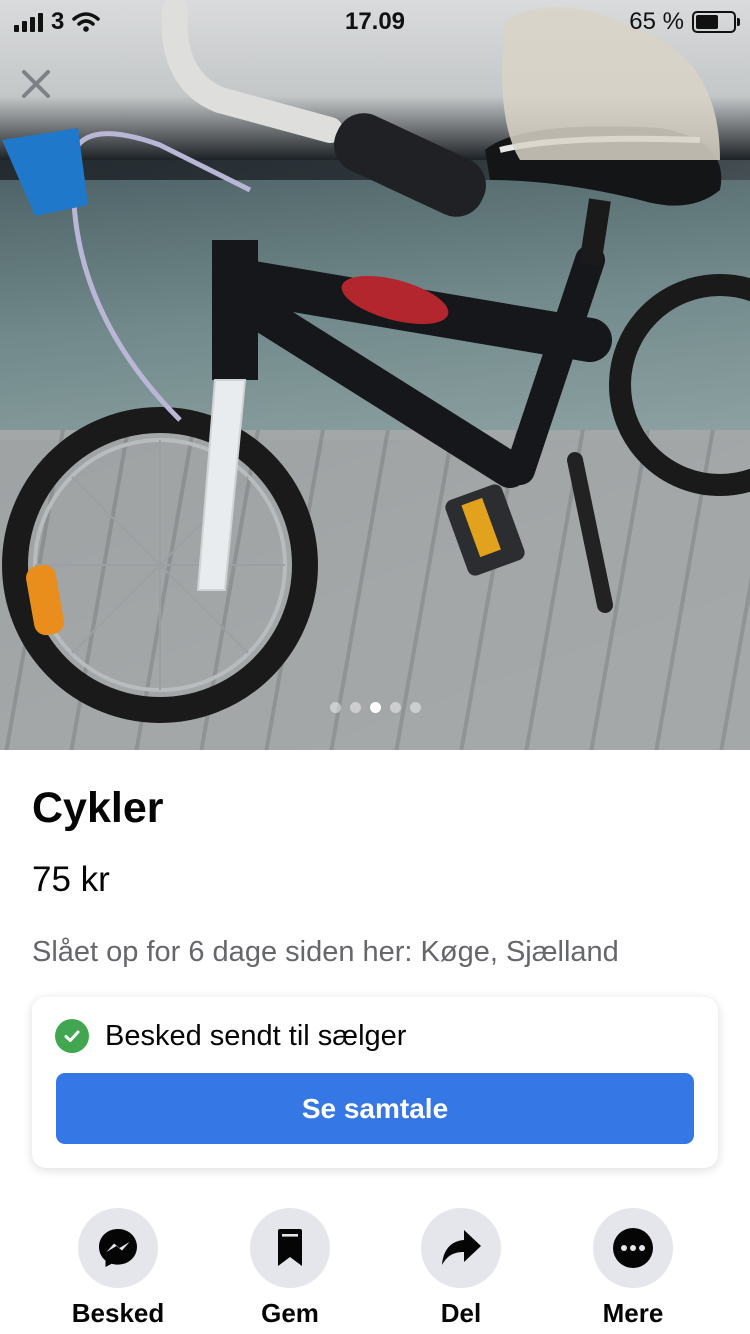 This screenshot has height=1334, width=750. Describe the element at coordinates (375, 1271) in the screenshot. I see `action-bar: Besked Gem Del Mere` at that location.